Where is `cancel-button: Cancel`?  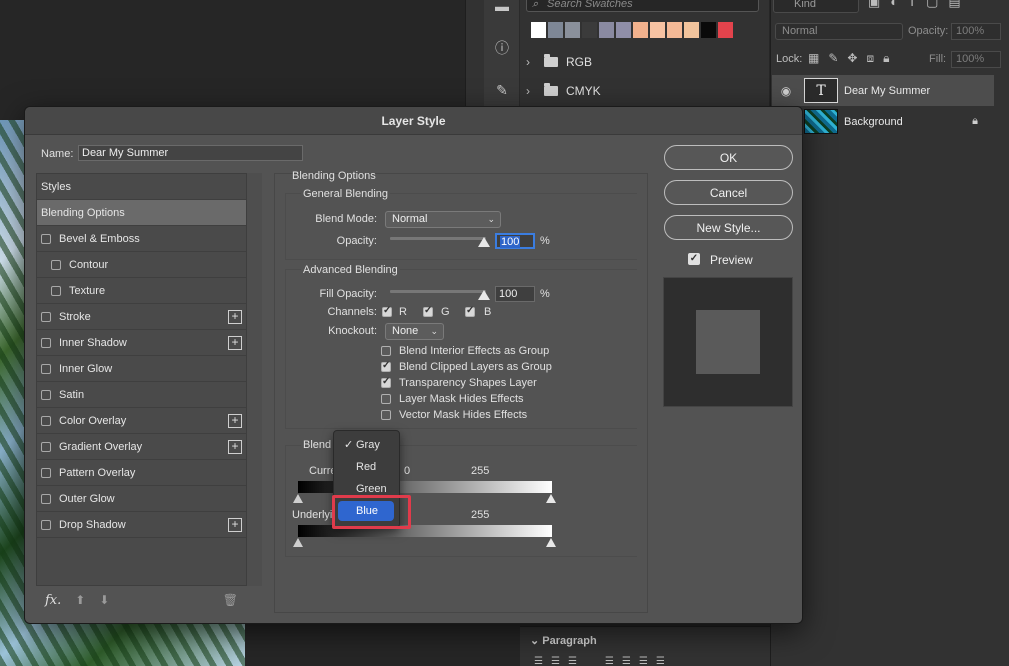
cancel-button: Cancel is located at coordinates (728, 192).